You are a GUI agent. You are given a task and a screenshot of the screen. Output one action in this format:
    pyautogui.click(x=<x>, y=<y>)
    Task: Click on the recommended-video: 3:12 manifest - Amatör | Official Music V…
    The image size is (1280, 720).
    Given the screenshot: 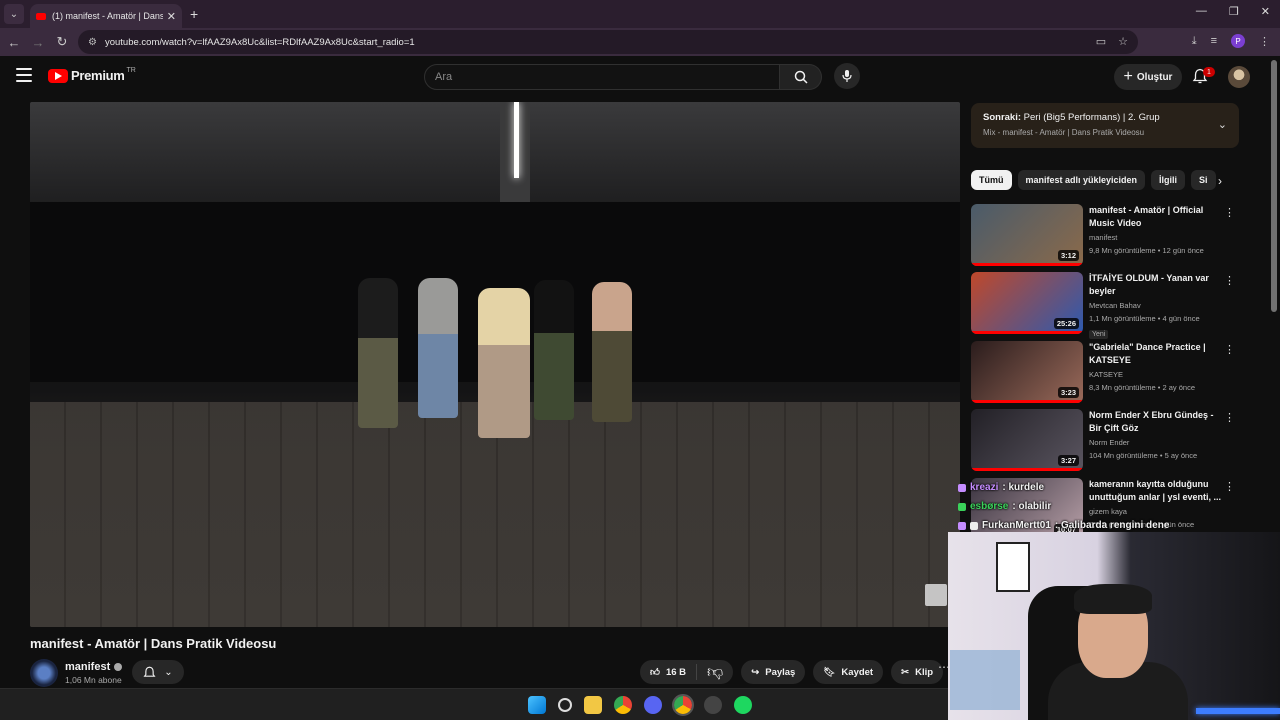 What is the action you would take?
    pyautogui.click(x=1106, y=235)
    